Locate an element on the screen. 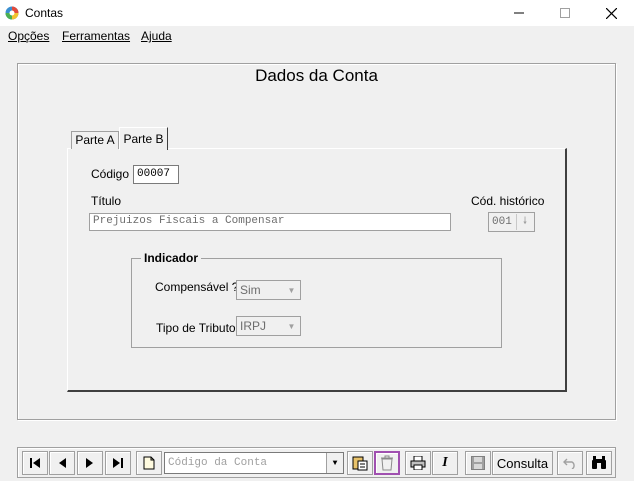 The image size is (634, 481). delete-button is located at coordinates (387, 463).